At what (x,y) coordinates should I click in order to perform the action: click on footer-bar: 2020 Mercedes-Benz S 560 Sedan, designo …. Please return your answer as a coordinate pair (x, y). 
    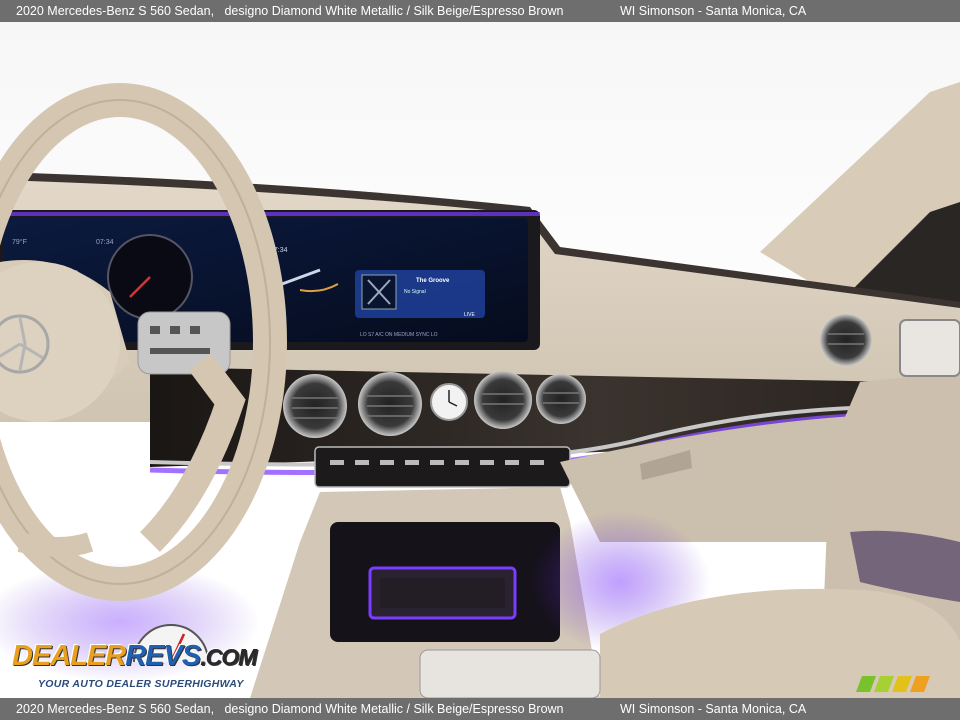
    Looking at the image, I should click on (480, 709).